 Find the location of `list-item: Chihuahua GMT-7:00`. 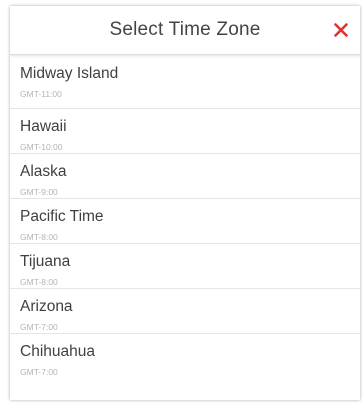

list-item: Chihuahua GMT-7:00 is located at coordinates (185, 356).